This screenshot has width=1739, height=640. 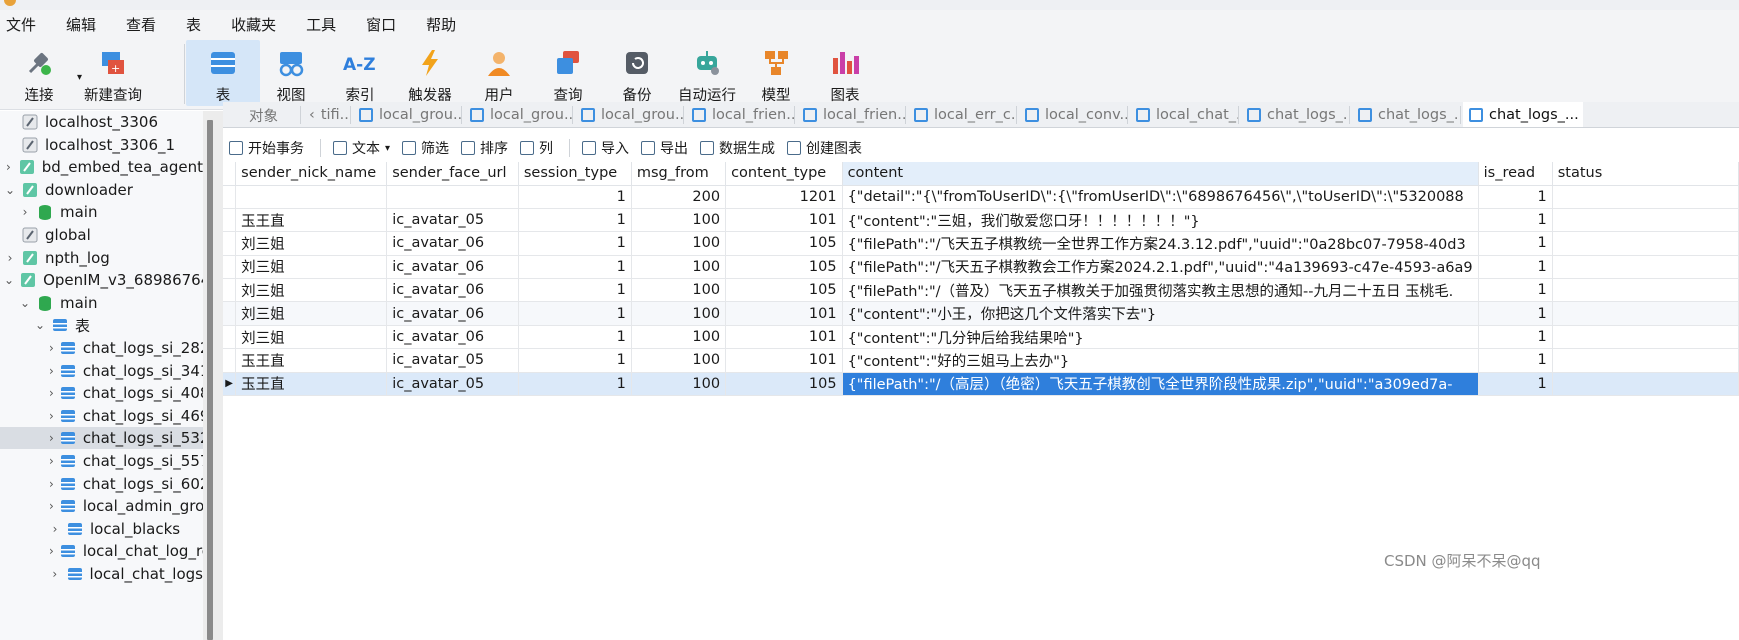 What do you see at coordinates (776, 73) in the screenshot?
I see `toolbar-button-10: 模型` at bounding box center [776, 73].